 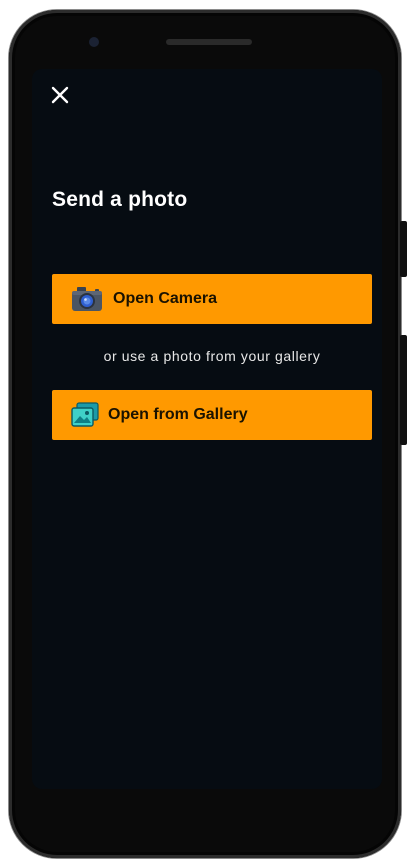 What do you see at coordinates (178, 414) in the screenshot?
I see `open-gallery-label: Open from Gallery` at bounding box center [178, 414].